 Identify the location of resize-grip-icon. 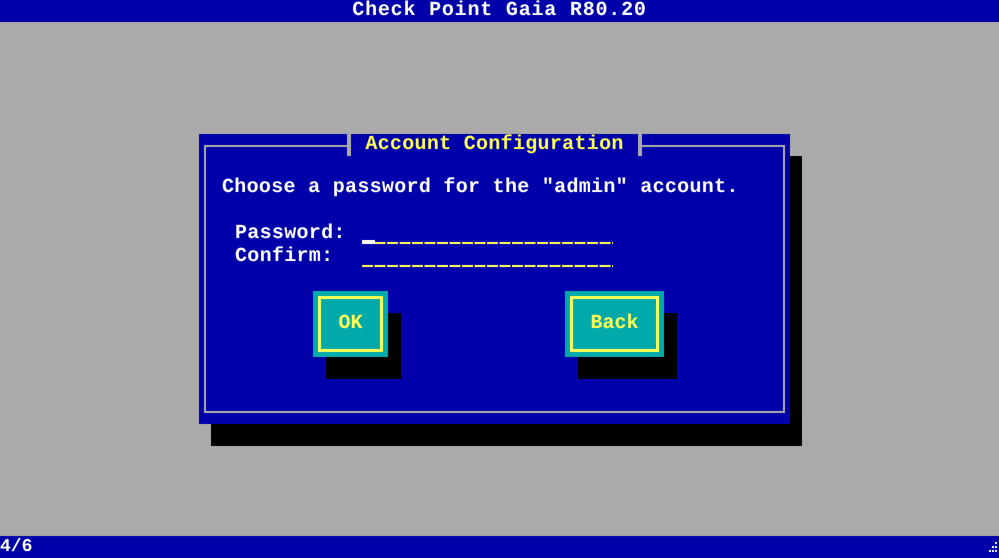
(992, 547).